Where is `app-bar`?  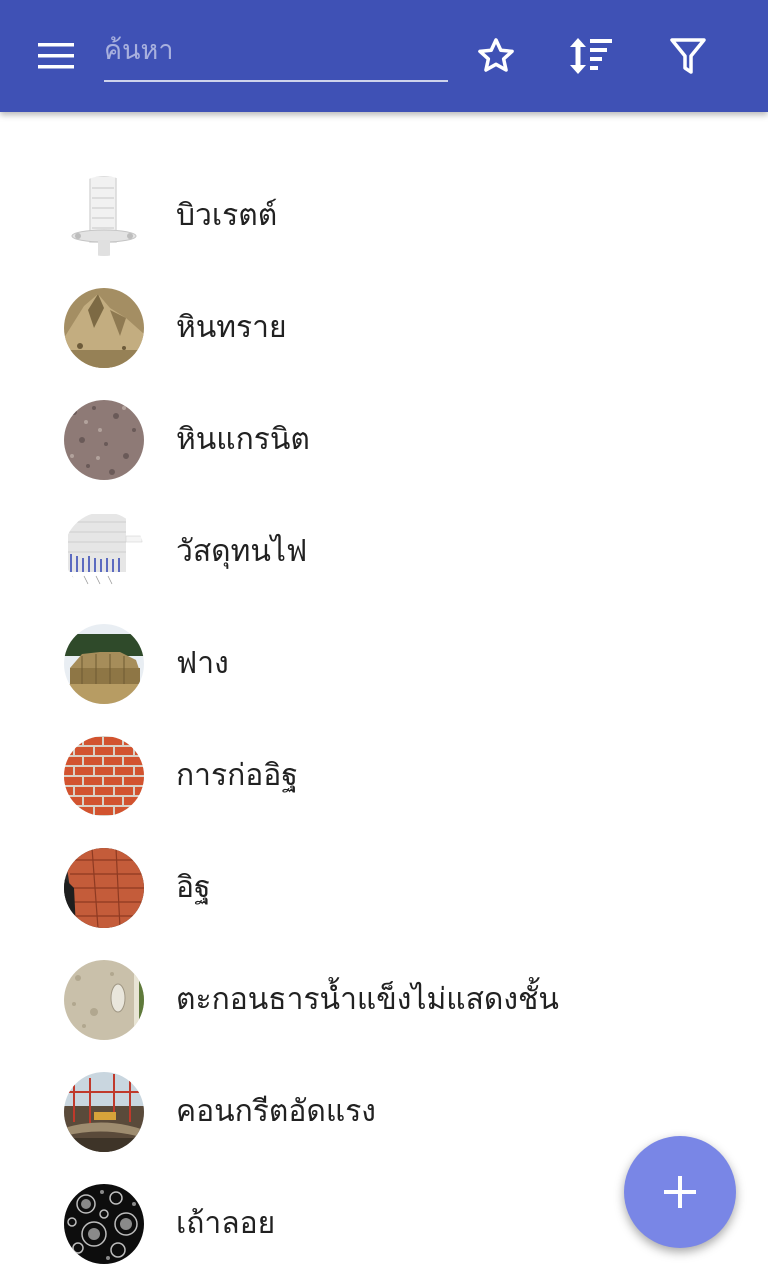 app-bar is located at coordinates (384, 56).